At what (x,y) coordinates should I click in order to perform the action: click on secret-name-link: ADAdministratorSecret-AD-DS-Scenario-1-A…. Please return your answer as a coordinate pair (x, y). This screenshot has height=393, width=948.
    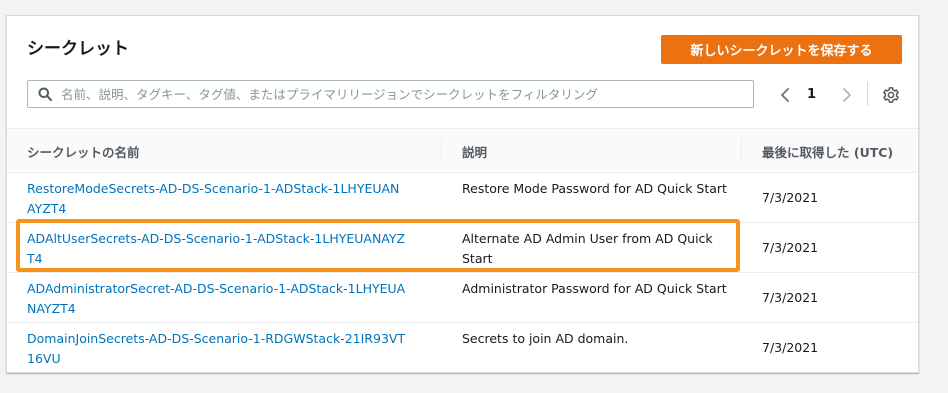
    Looking at the image, I should click on (217, 299).